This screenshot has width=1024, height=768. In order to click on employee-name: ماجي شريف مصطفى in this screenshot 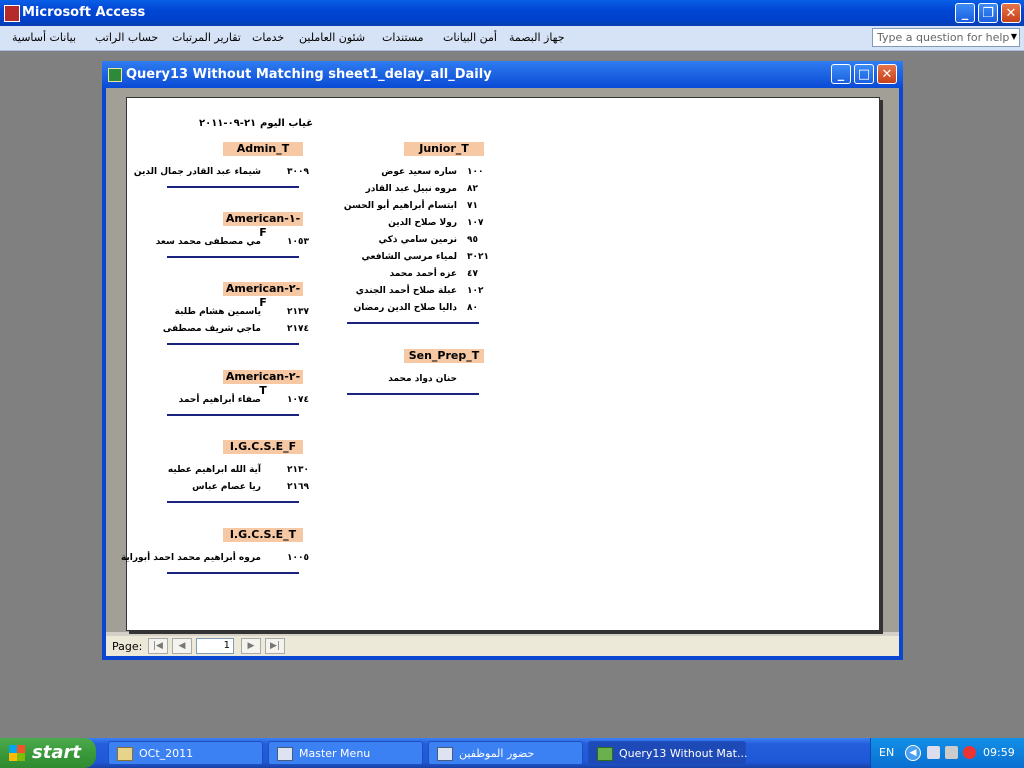, I will do `click(211, 329)`.